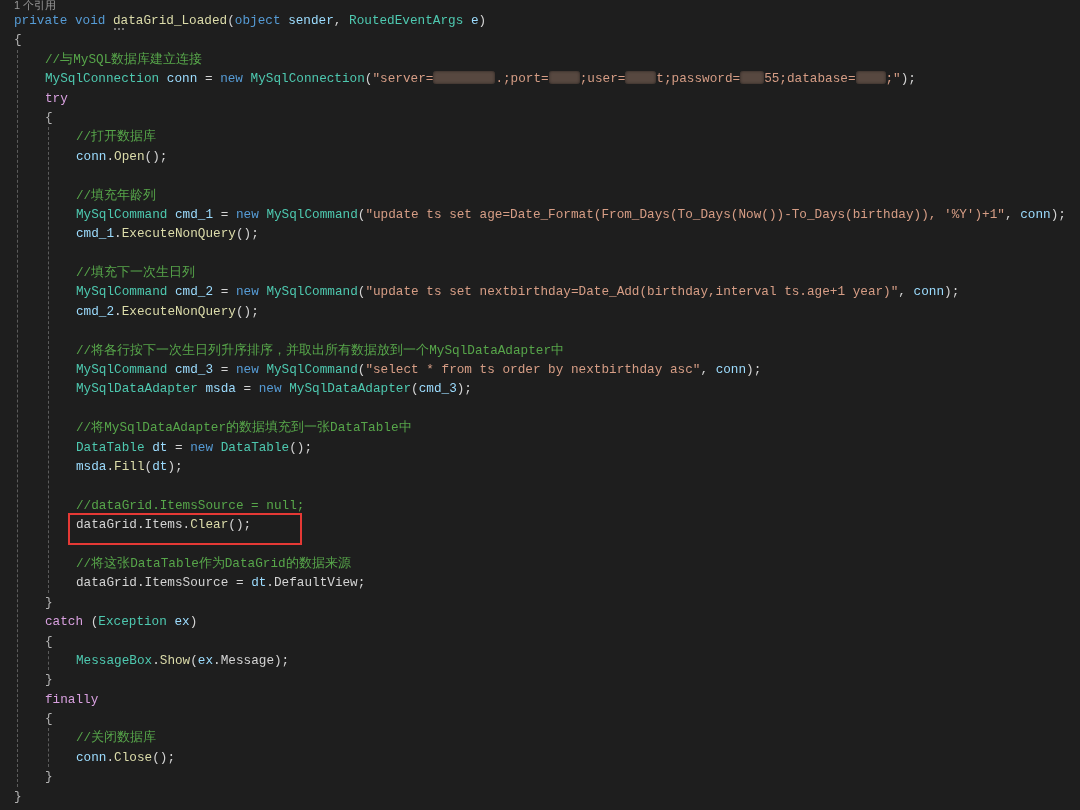 This screenshot has height=810, width=1080. Describe the element at coordinates (239, 79) in the screenshot. I see `code-text: MySqlConnection conn = new MySqlConnection("server=` at that location.